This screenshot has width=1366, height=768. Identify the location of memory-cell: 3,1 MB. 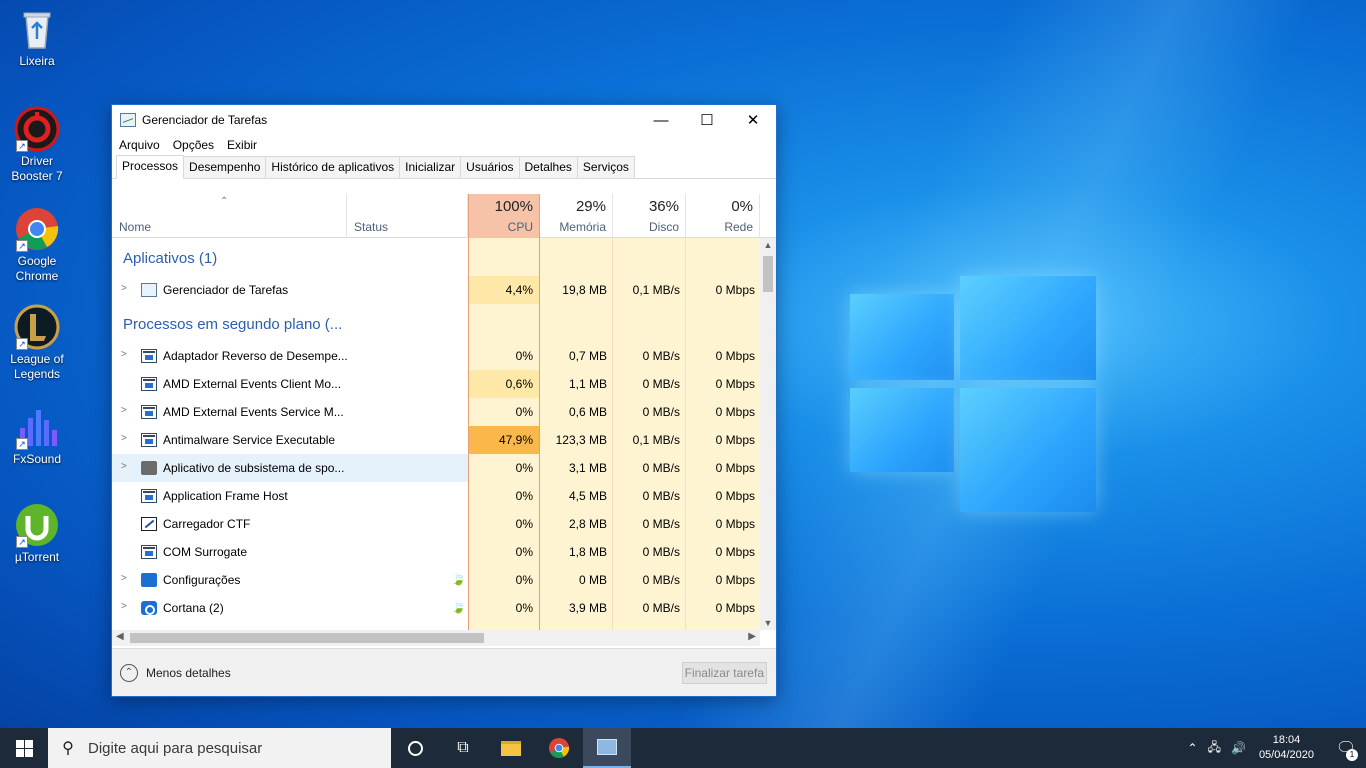
(587, 468).